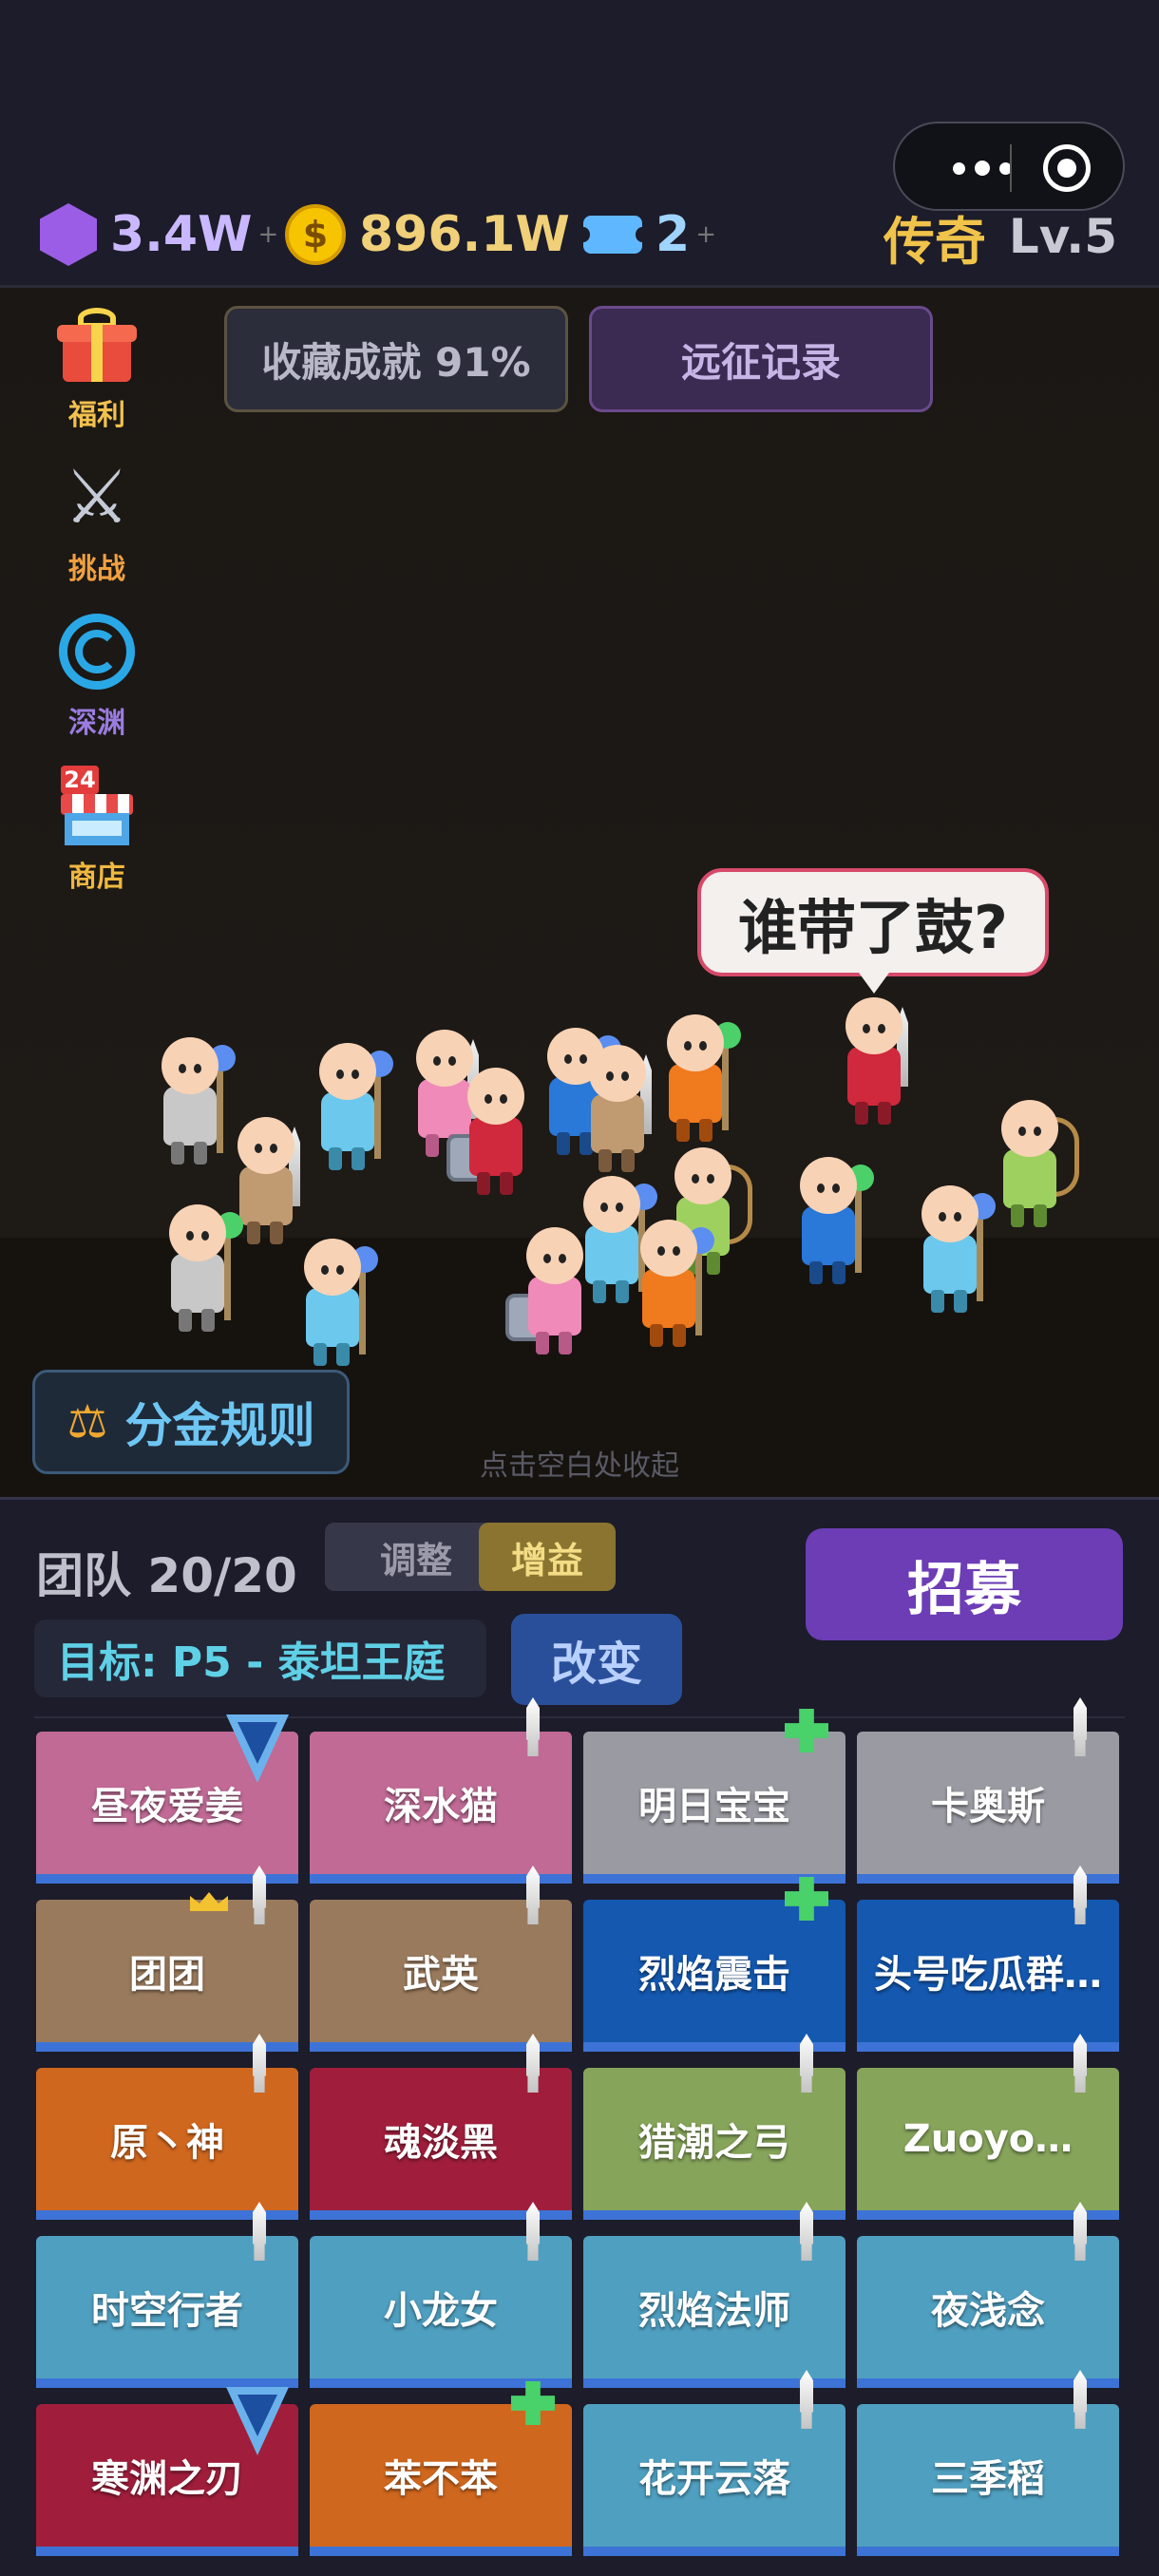 This screenshot has width=1159, height=2576. Describe the element at coordinates (396, 359) in the screenshot. I see `collection-achievement-button: 收藏成就 91%` at that location.